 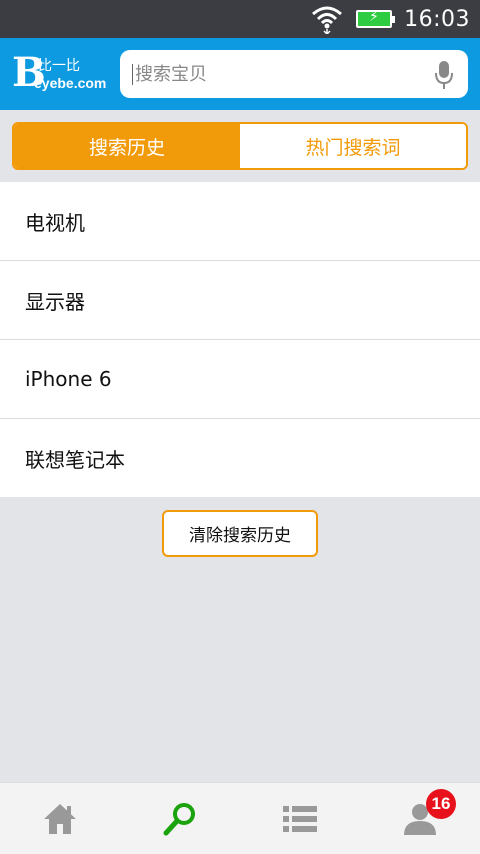 I want to click on nav-item-search, so click(x=180, y=818).